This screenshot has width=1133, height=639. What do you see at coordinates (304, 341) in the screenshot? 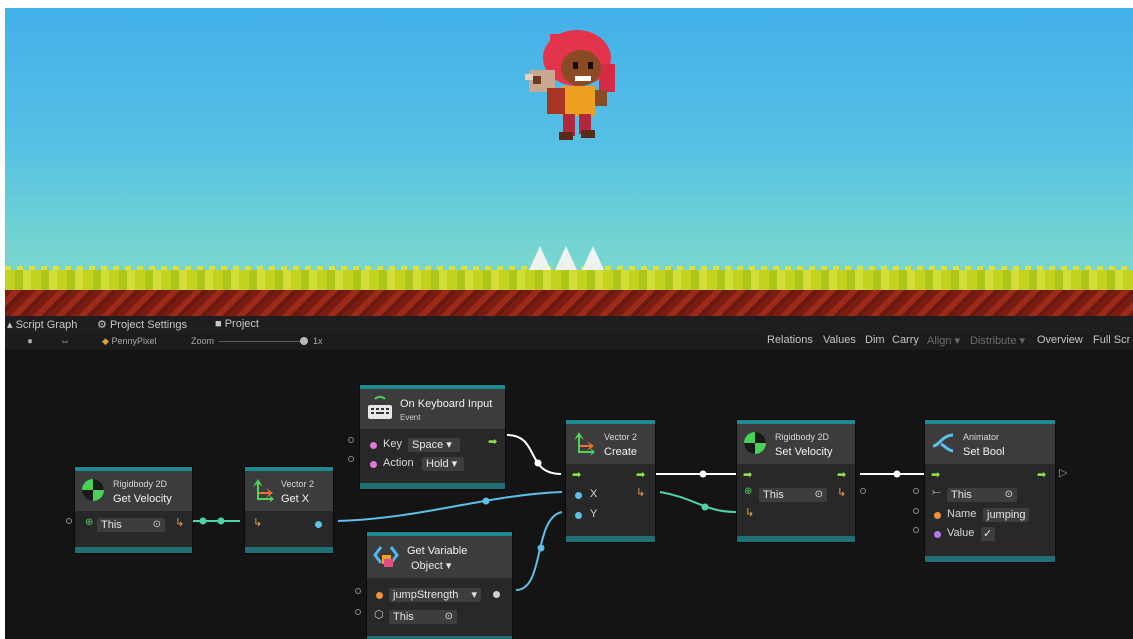
I see `zoom-slider-handle` at bounding box center [304, 341].